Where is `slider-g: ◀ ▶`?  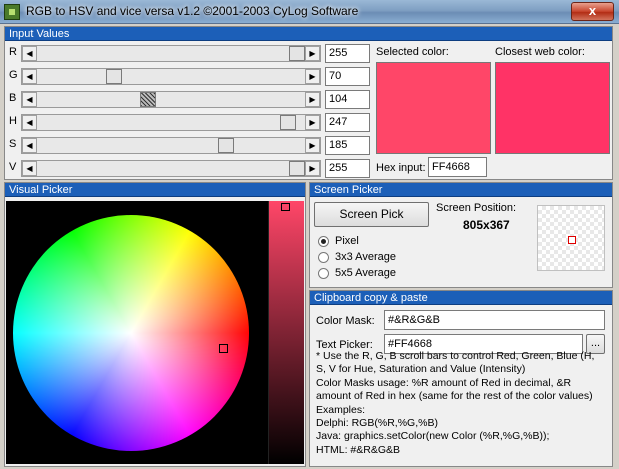 slider-g: ◀ ▶ is located at coordinates (171, 76).